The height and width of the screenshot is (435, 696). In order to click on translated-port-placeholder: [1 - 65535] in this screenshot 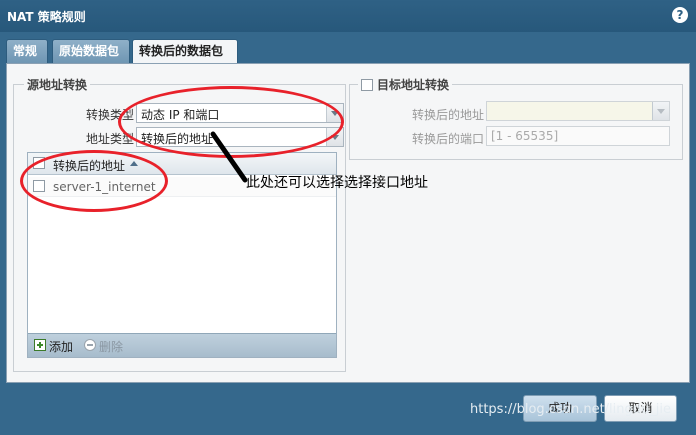, I will do `click(525, 136)`.